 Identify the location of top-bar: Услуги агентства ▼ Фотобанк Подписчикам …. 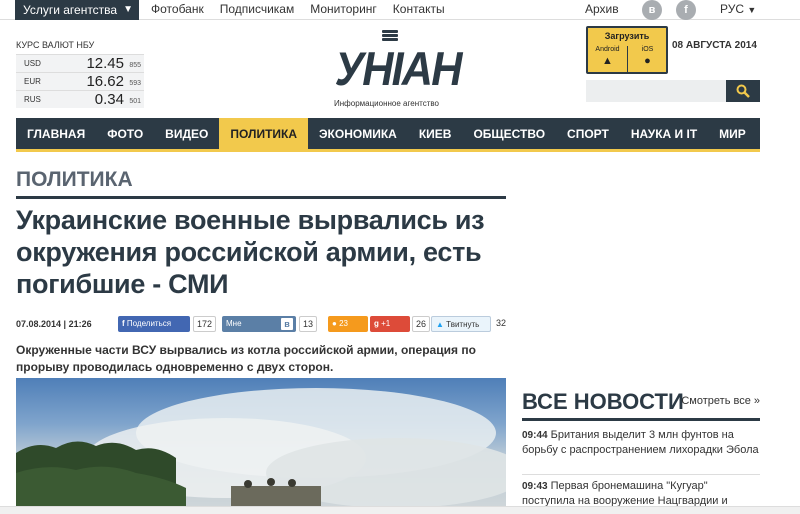
(400, 10).